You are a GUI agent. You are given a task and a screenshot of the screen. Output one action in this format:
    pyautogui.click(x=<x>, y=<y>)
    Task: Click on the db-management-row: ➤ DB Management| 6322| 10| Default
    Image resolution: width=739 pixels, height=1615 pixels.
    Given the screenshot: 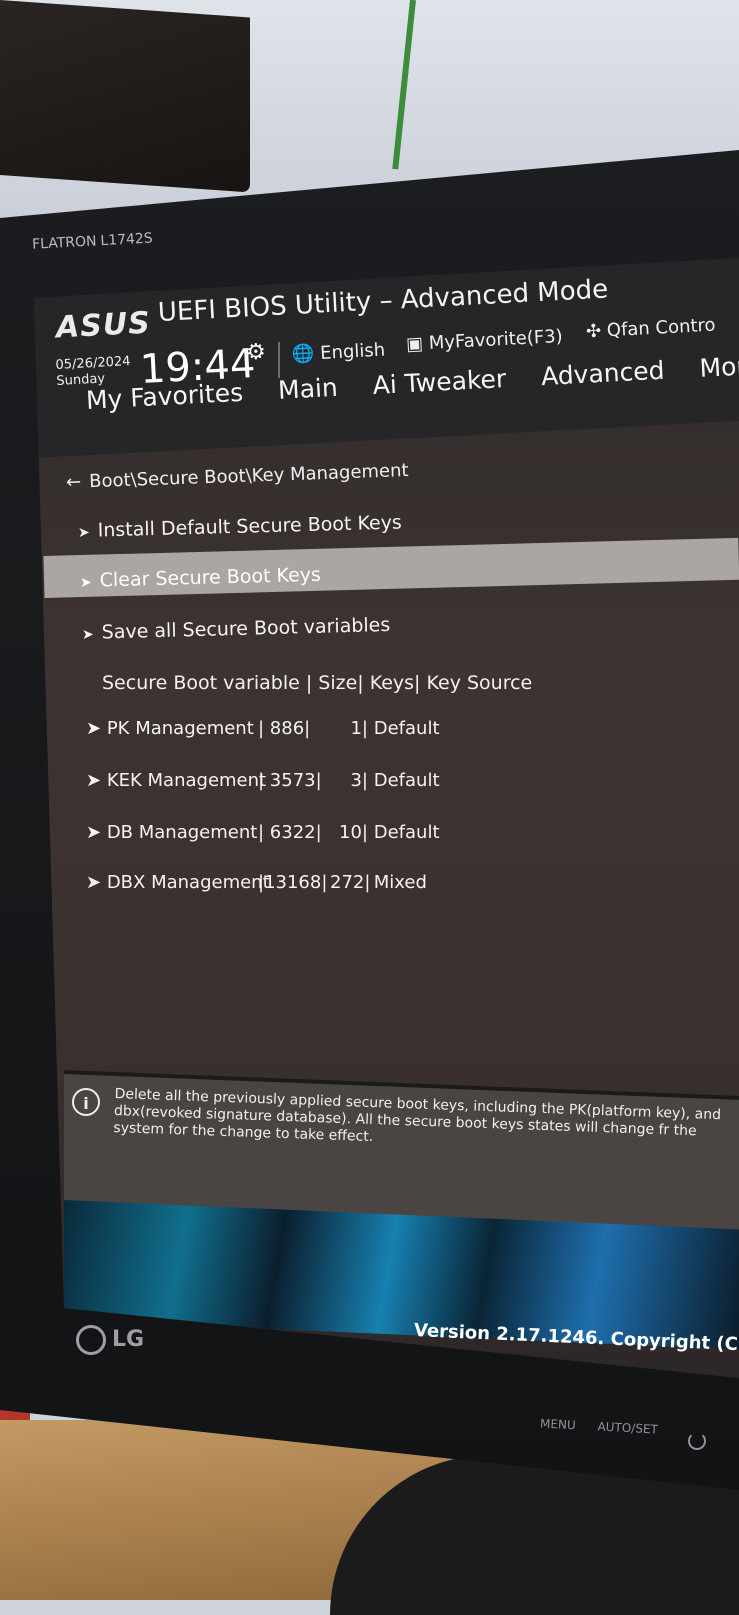 What is the action you would take?
    pyautogui.click(x=263, y=832)
    